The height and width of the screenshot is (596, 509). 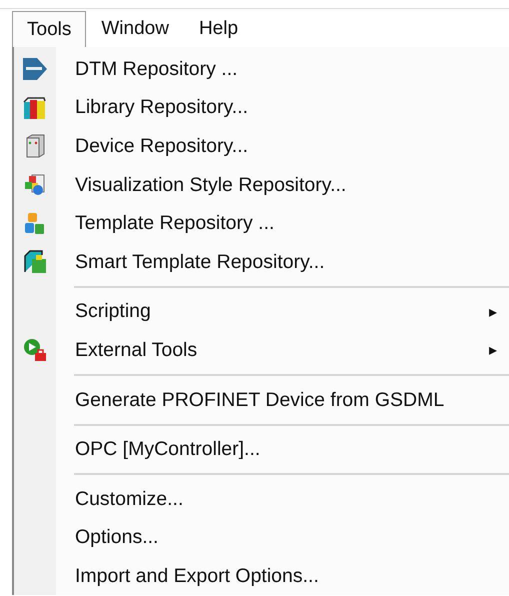 I want to click on dtm-logo-icon, so click(x=35, y=69).